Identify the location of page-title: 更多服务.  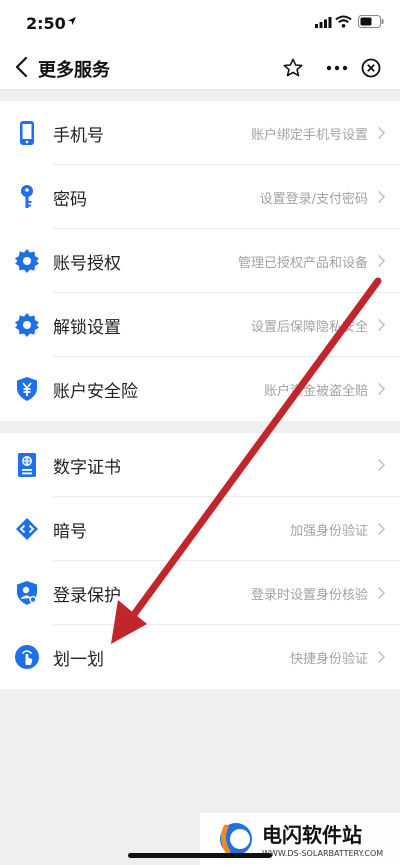
(74, 70).